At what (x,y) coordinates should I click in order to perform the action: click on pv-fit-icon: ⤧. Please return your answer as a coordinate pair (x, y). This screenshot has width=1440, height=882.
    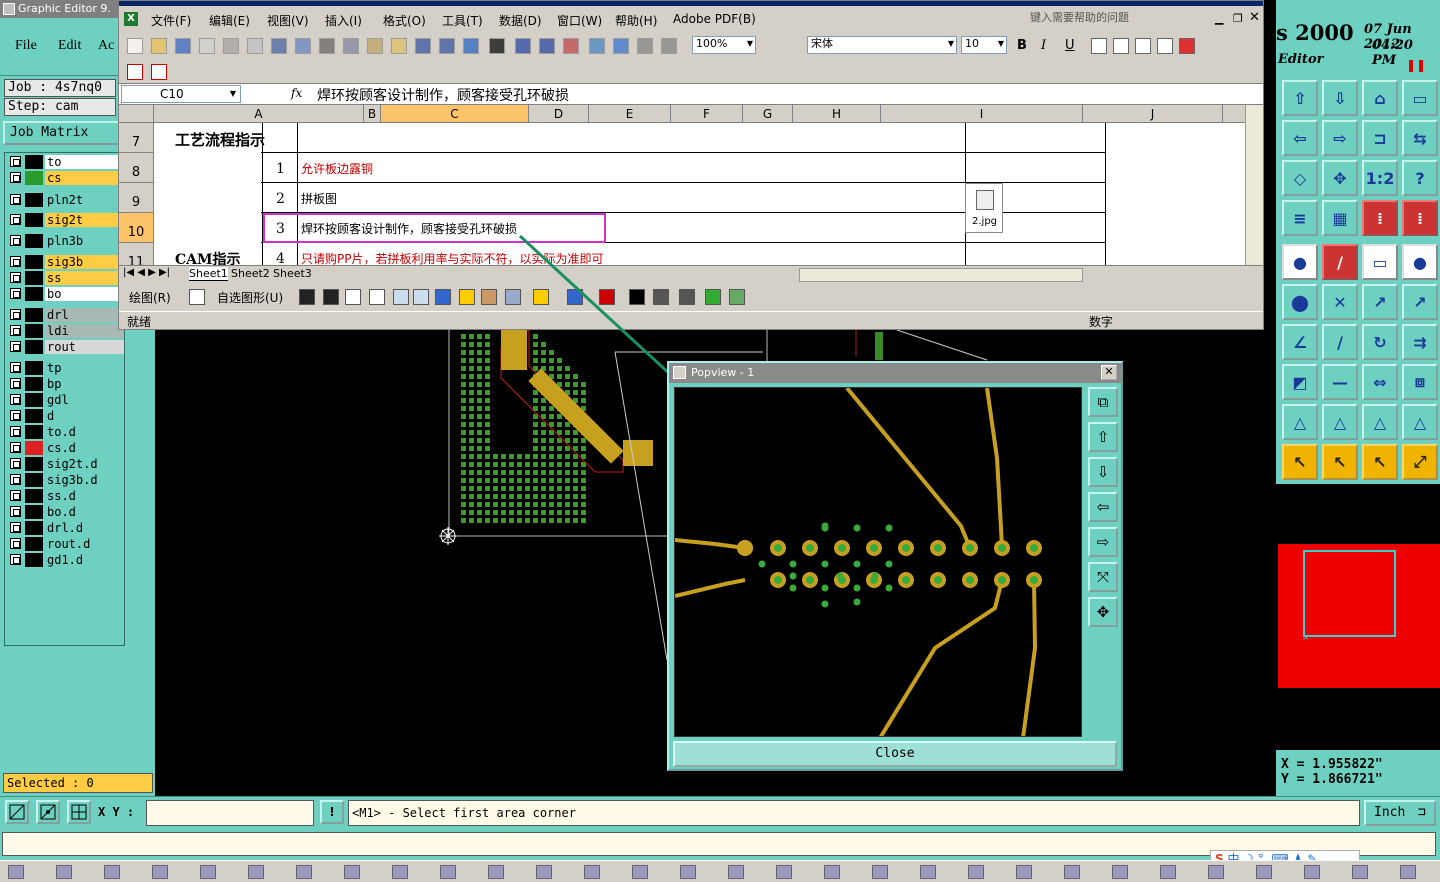
    Looking at the image, I should click on (1103, 577).